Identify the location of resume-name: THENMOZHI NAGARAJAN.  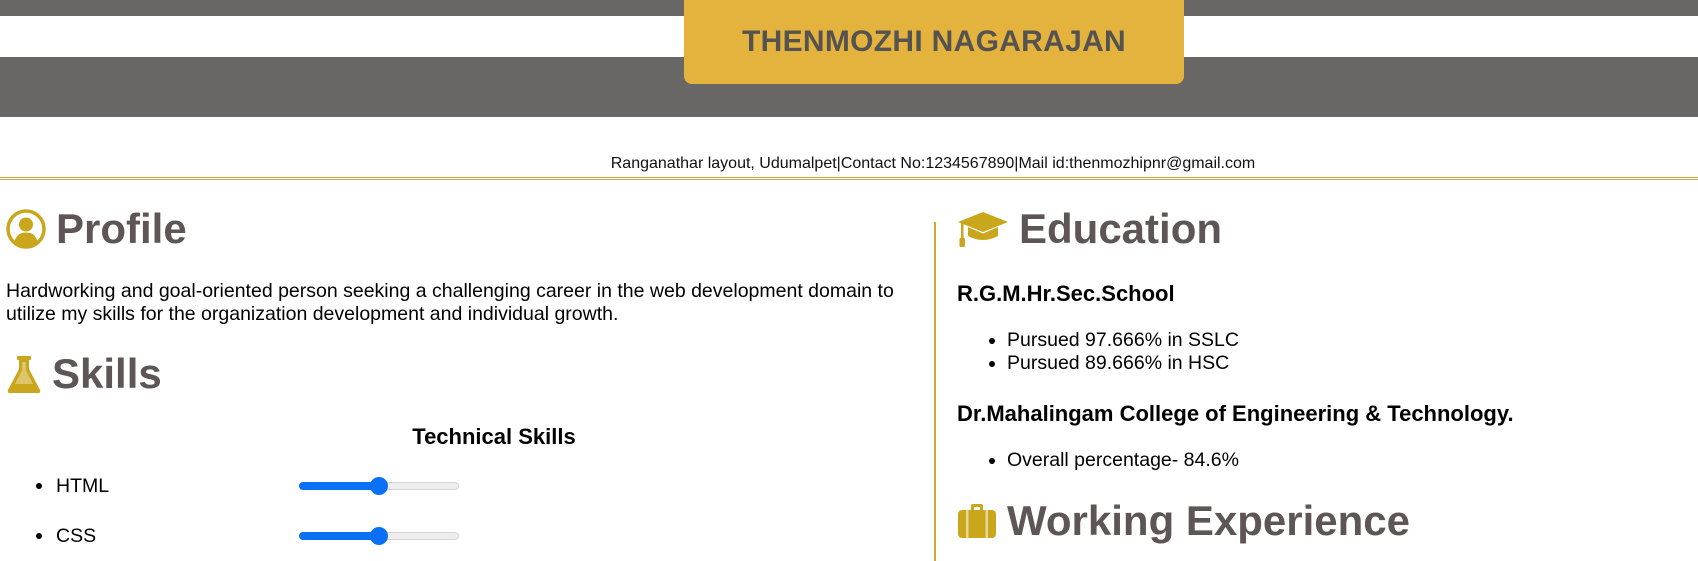
(934, 41).